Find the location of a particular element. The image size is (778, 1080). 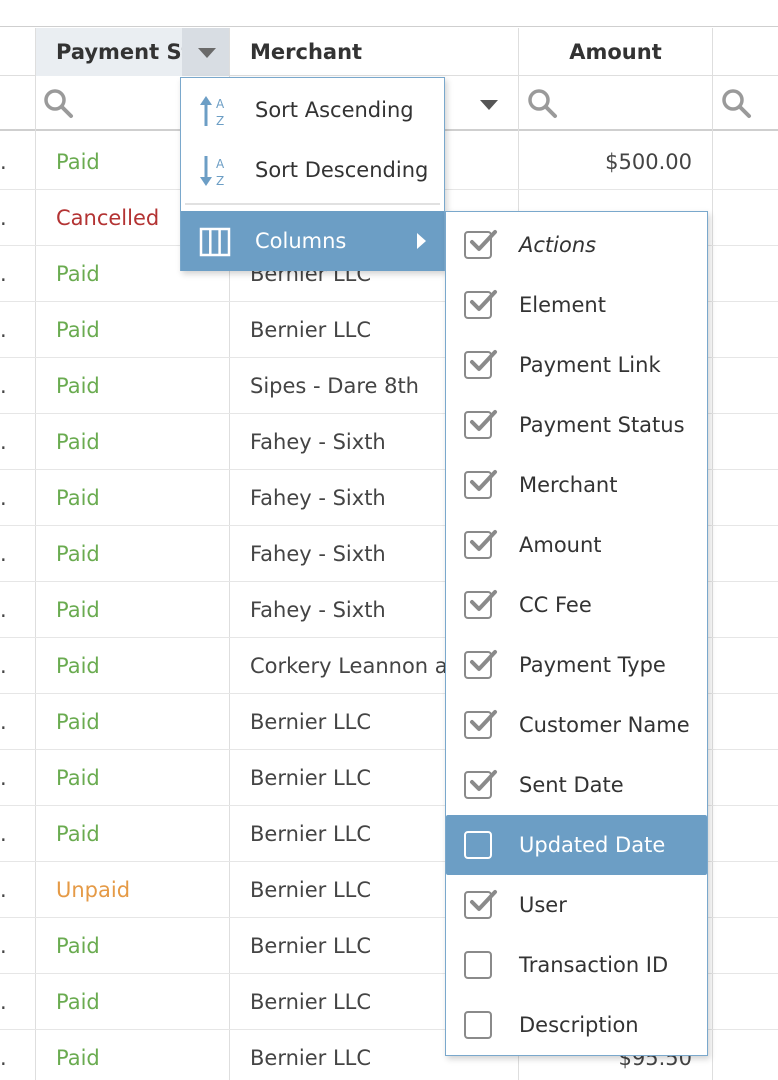

column-toggle-item: Updated Date is located at coordinates (576, 845).